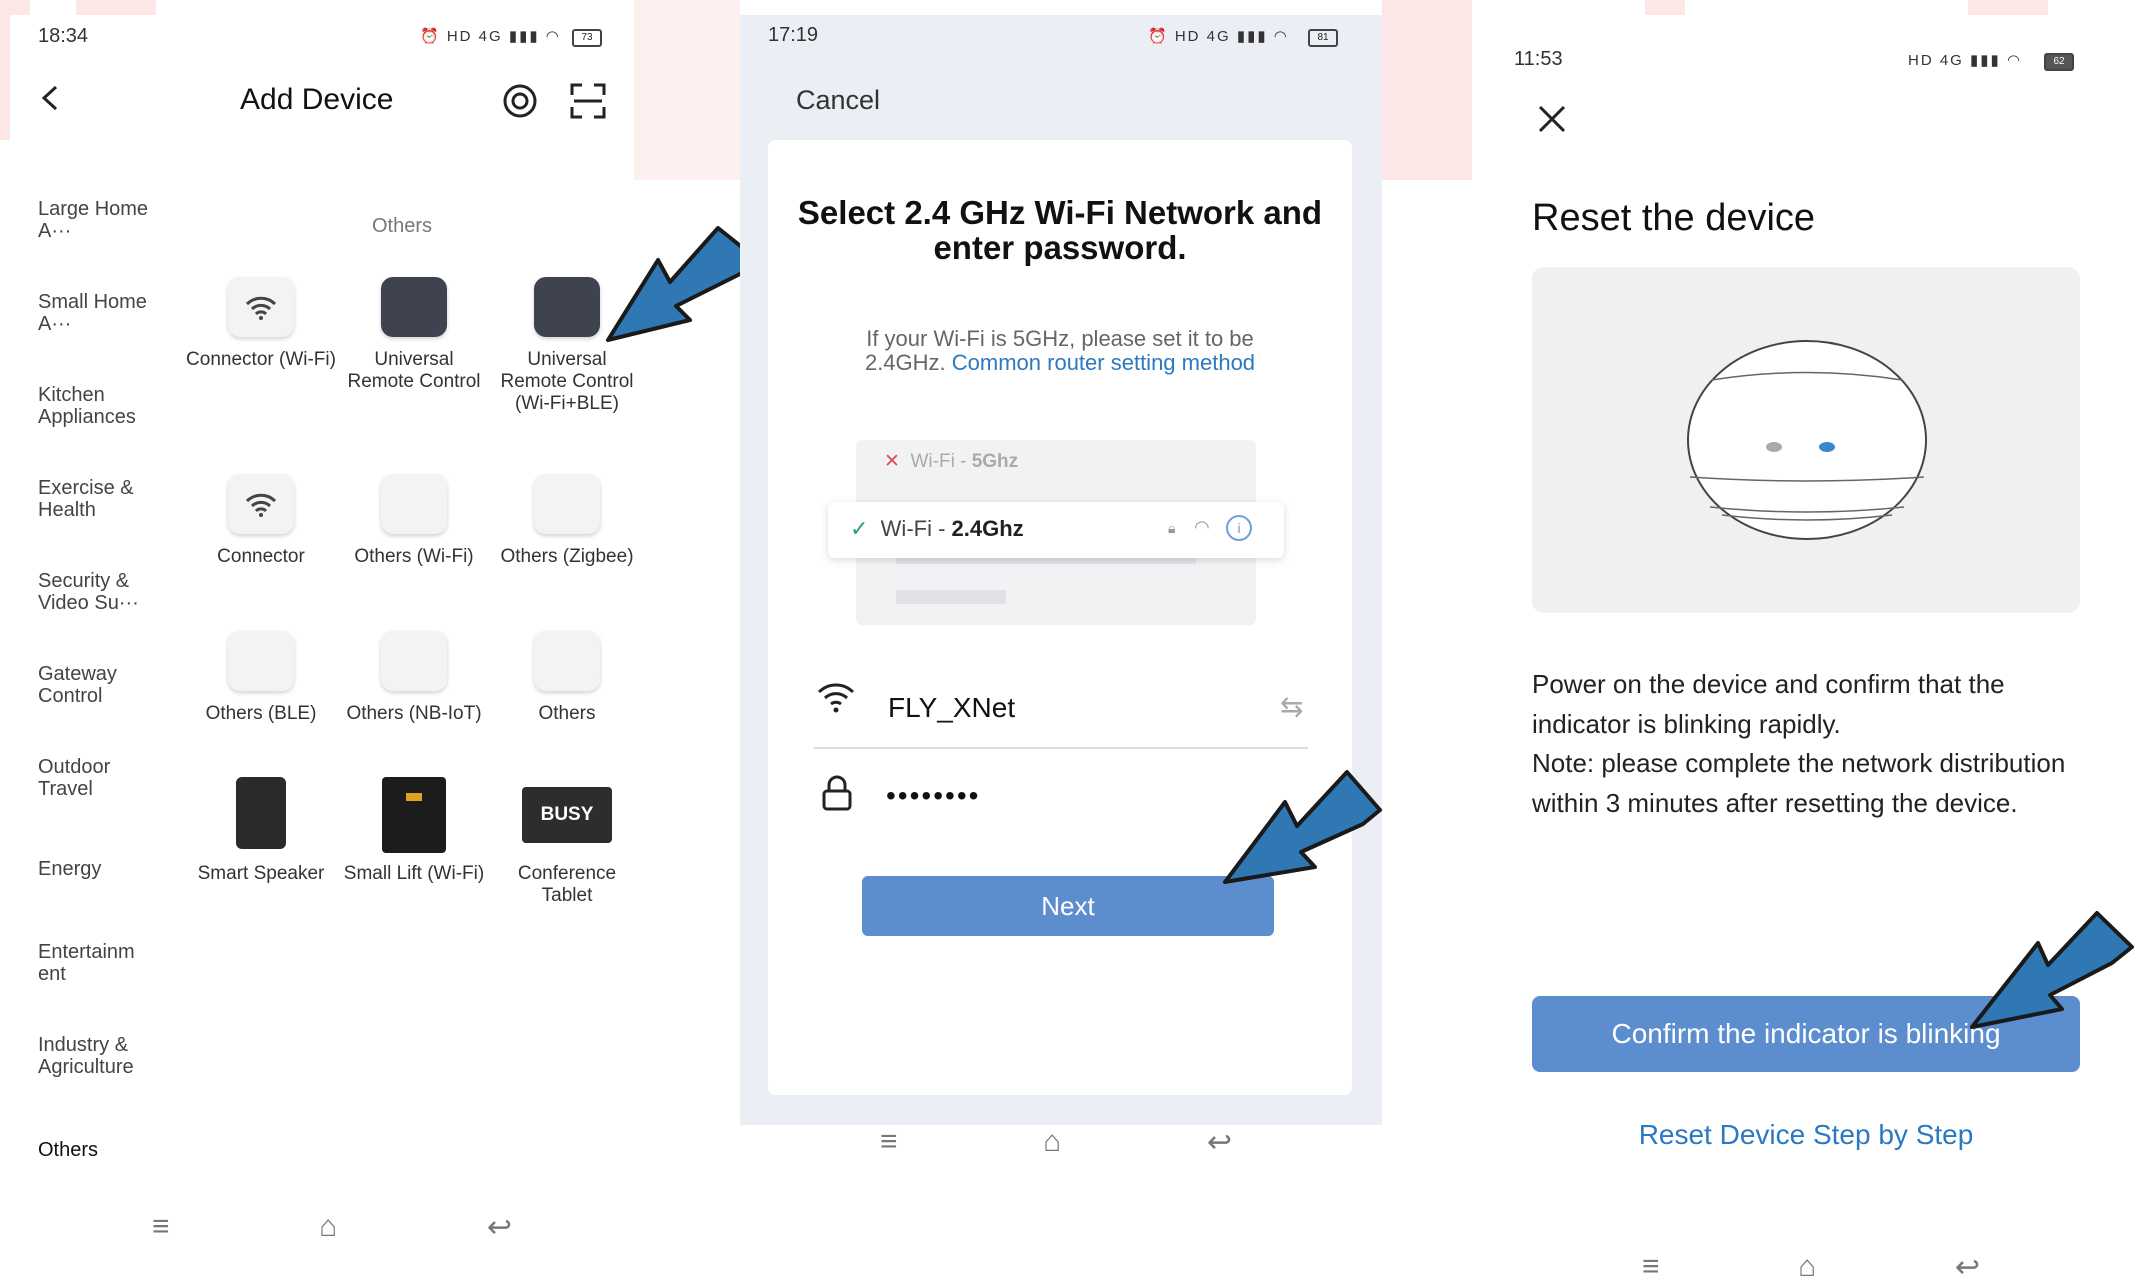  What do you see at coordinates (98, 1150) in the screenshot?
I see `category-others: Others` at bounding box center [98, 1150].